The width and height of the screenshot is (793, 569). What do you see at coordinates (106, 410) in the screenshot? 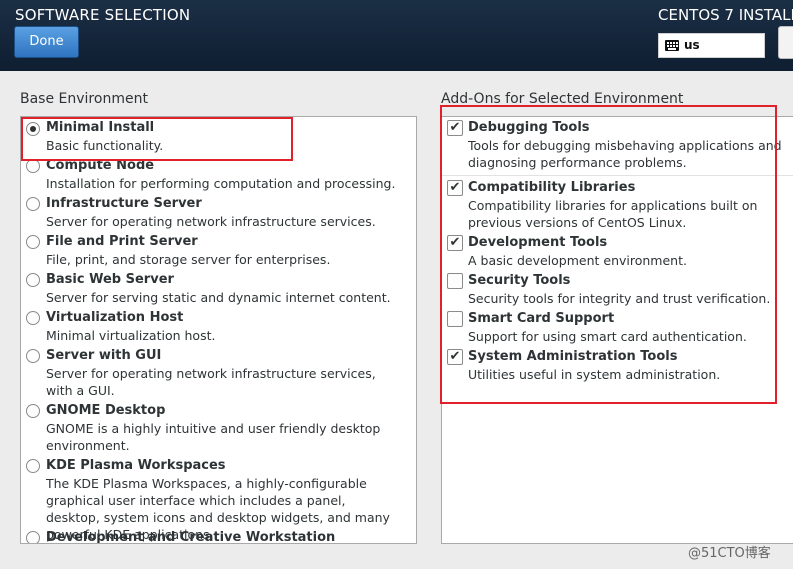
I see `env-name: GNOME Desktop` at bounding box center [106, 410].